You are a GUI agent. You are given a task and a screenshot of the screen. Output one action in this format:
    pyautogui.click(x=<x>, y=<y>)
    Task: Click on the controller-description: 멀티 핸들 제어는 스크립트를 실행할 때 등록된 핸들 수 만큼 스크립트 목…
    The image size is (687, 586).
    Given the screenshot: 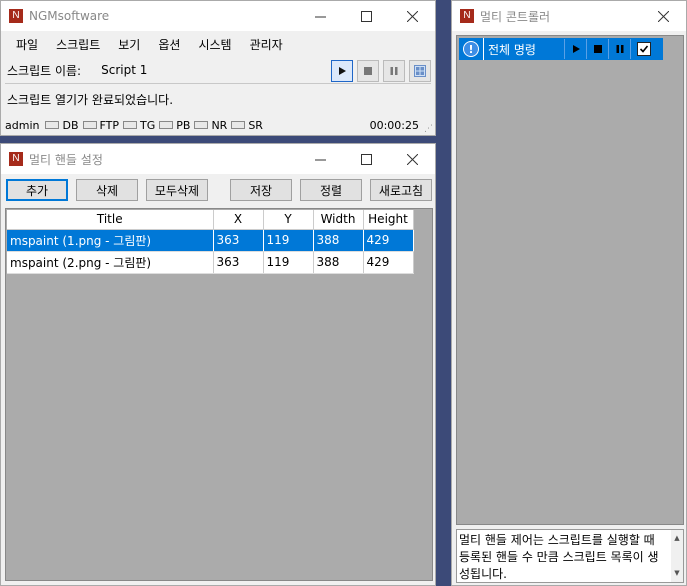 What is the action you would take?
    pyautogui.click(x=570, y=556)
    